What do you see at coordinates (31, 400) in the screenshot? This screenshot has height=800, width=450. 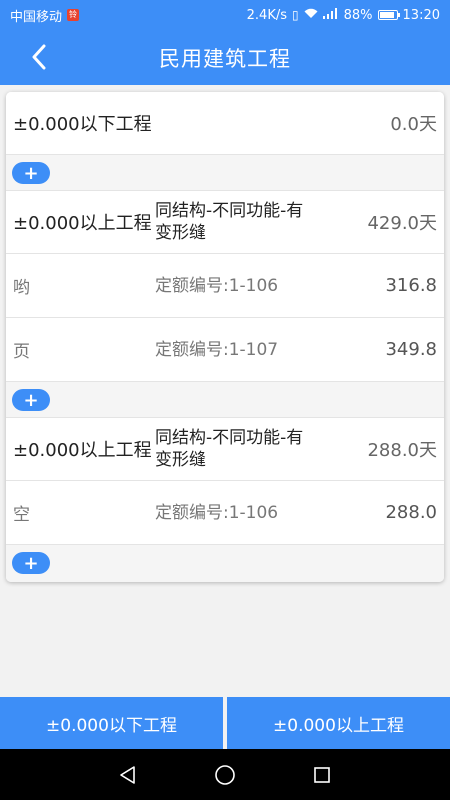 I see `add-button-above-1: +` at bounding box center [31, 400].